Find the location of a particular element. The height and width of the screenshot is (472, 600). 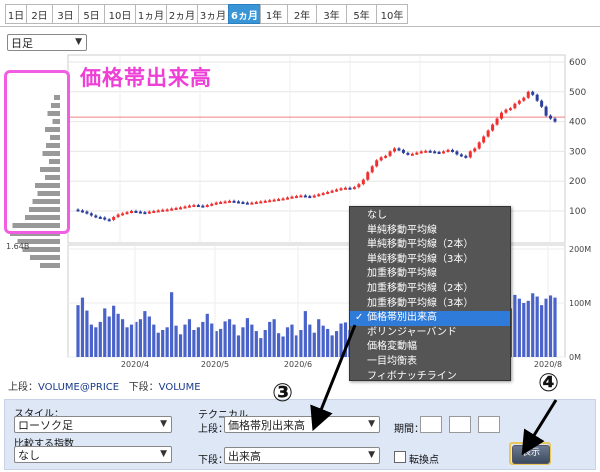

period-tabs: 1日 2日 3日 5日 10日 1ヵ月 2ヵ月 3ヵ月 6ヵ月 1年 2年 3年 5年 10年 is located at coordinates (206, 15).